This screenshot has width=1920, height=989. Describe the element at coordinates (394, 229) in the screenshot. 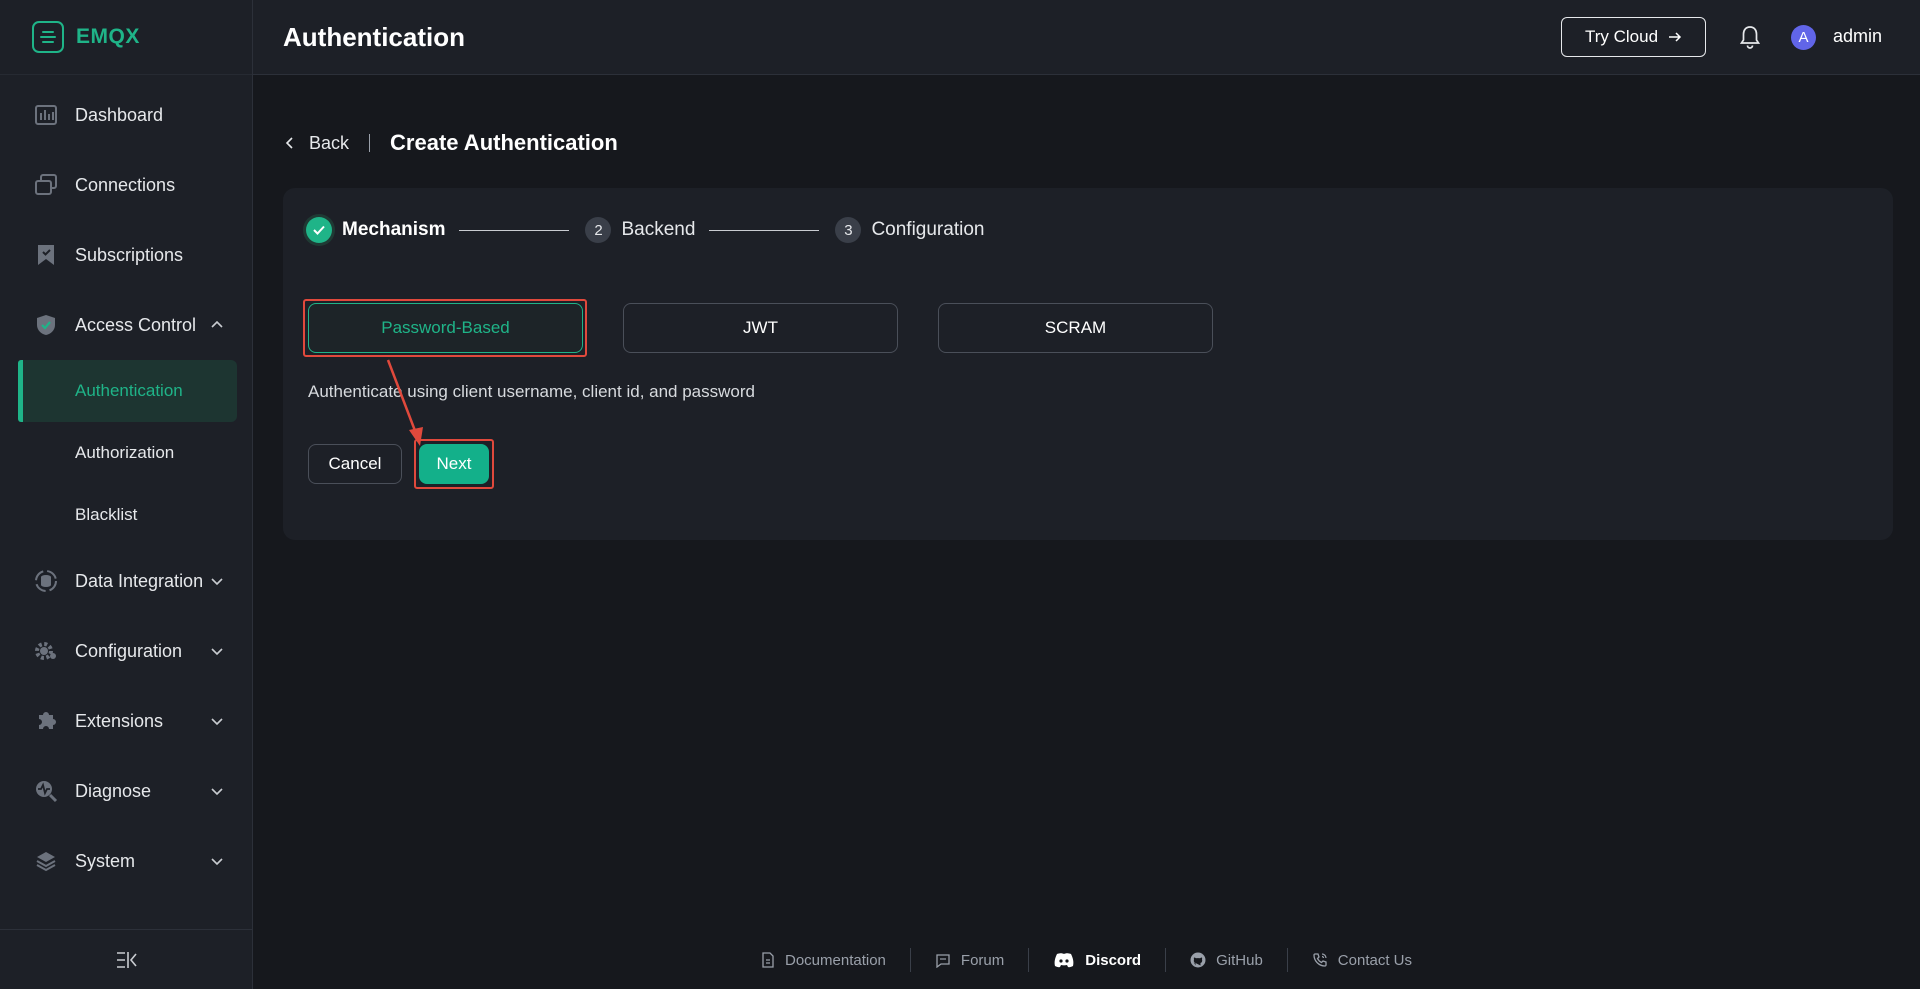

I see `step-1-label: Mechanism` at that location.